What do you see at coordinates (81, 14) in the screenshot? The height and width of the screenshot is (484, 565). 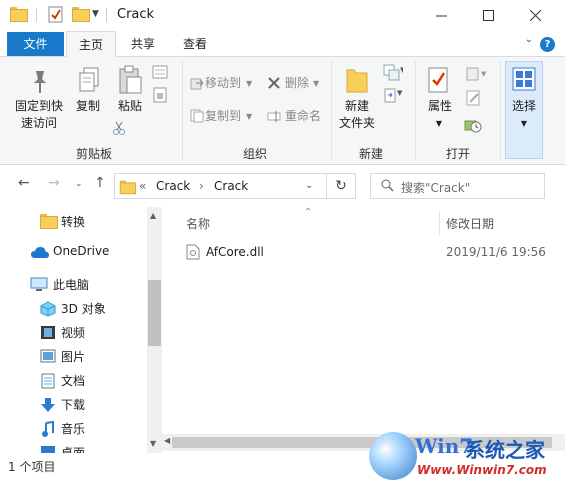 I see `new-folder-quick-icon` at bounding box center [81, 14].